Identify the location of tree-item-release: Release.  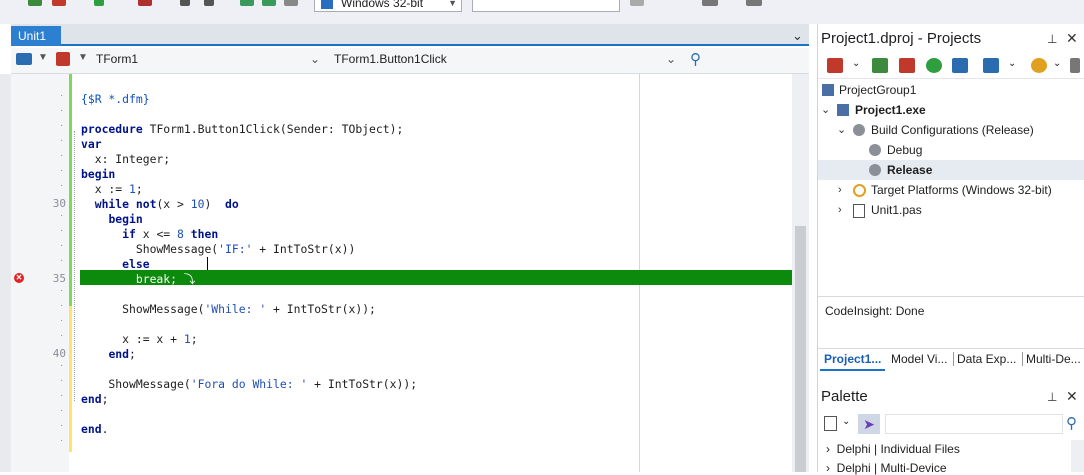
(951, 170).